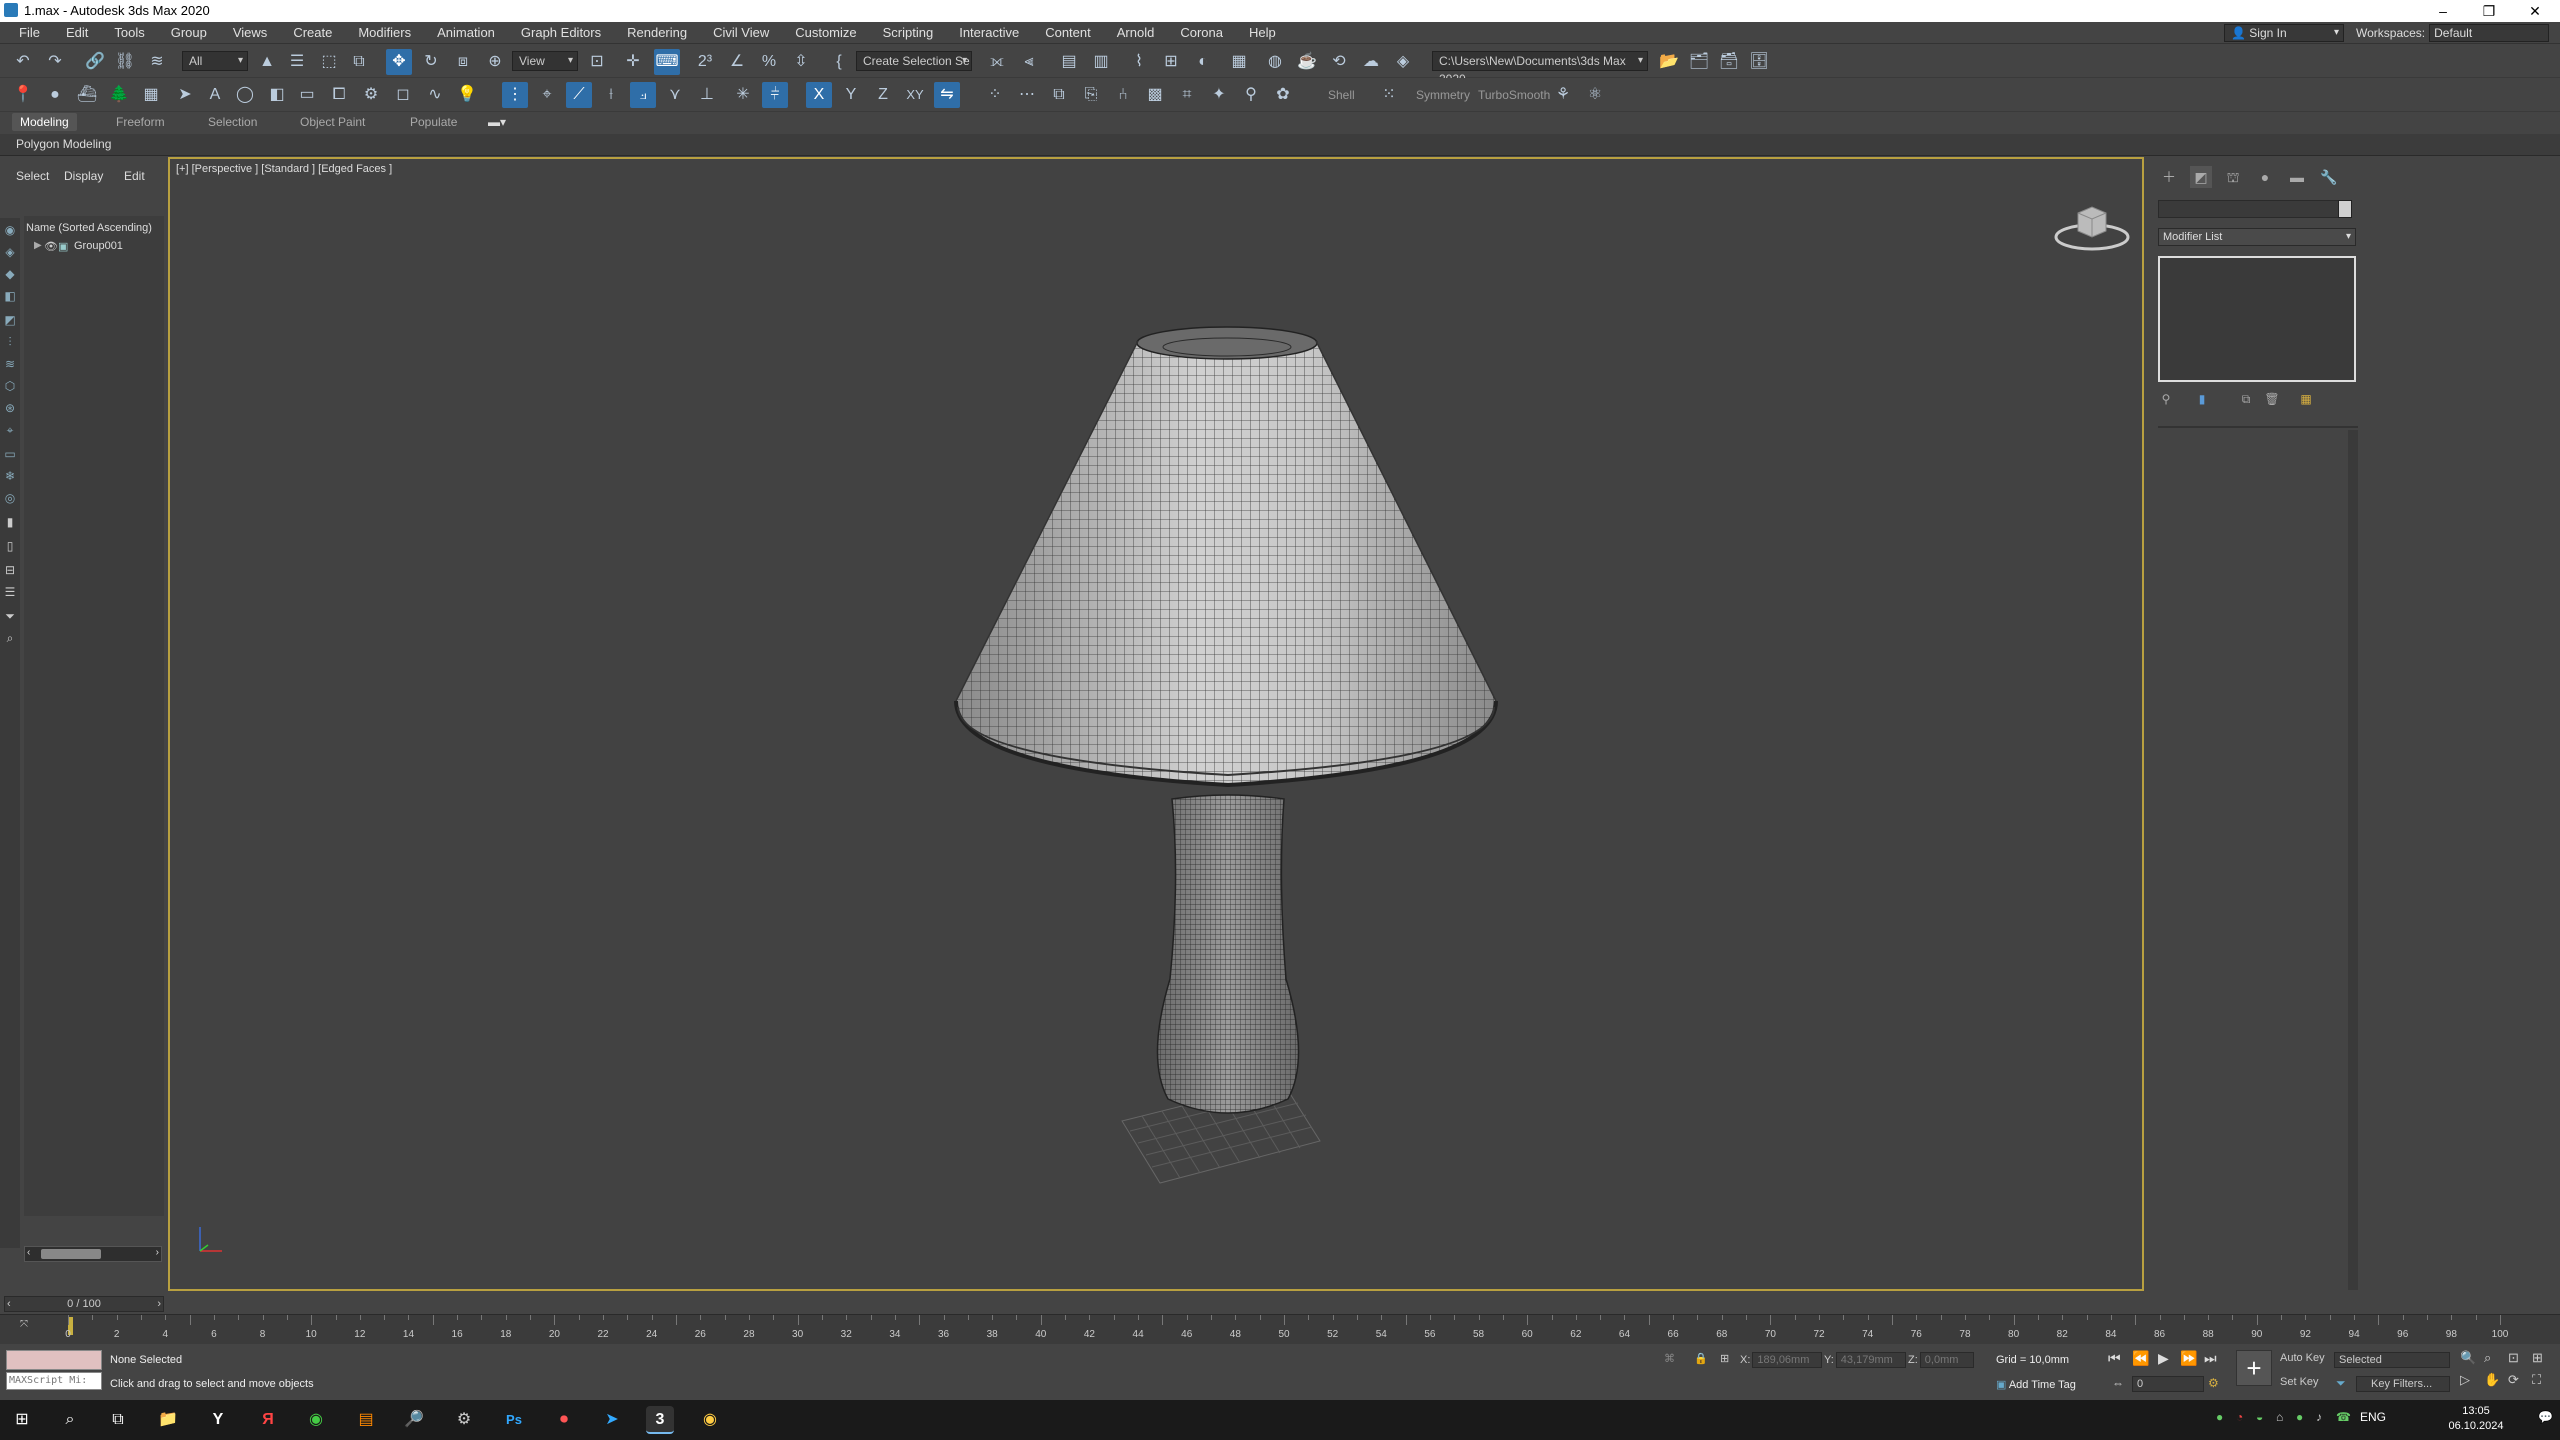  What do you see at coordinates (2118, 1383) in the screenshot?
I see `time-config-key-icon: ⇔` at bounding box center [2118, 1383].